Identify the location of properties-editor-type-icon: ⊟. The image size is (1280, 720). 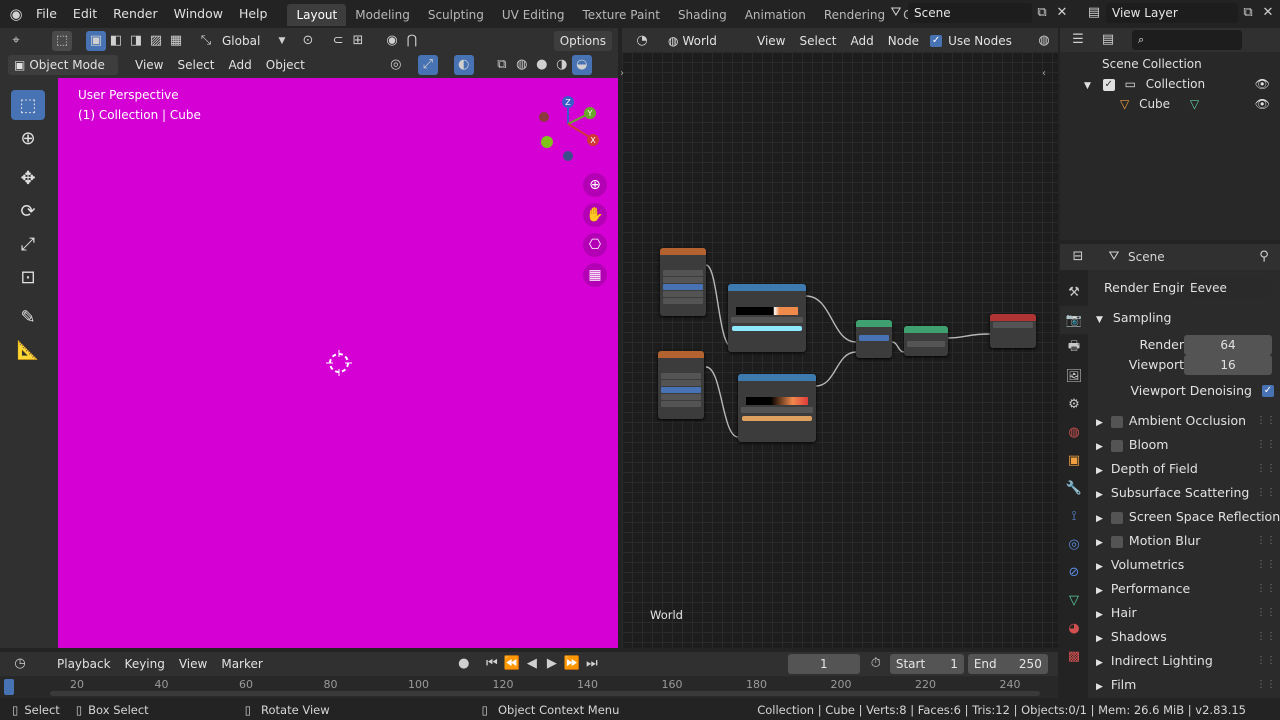
(1078, 257).